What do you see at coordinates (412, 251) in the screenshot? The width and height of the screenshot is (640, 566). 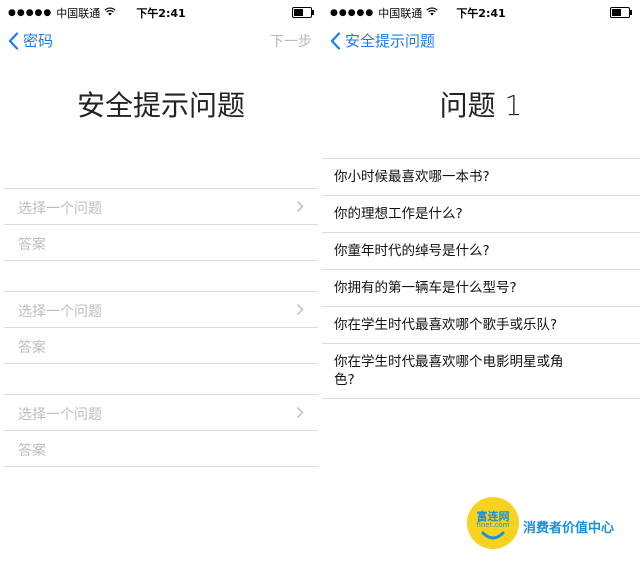 I see `question-text: 你童年时代的绰号是什么?` at bounding box center [412, 251].